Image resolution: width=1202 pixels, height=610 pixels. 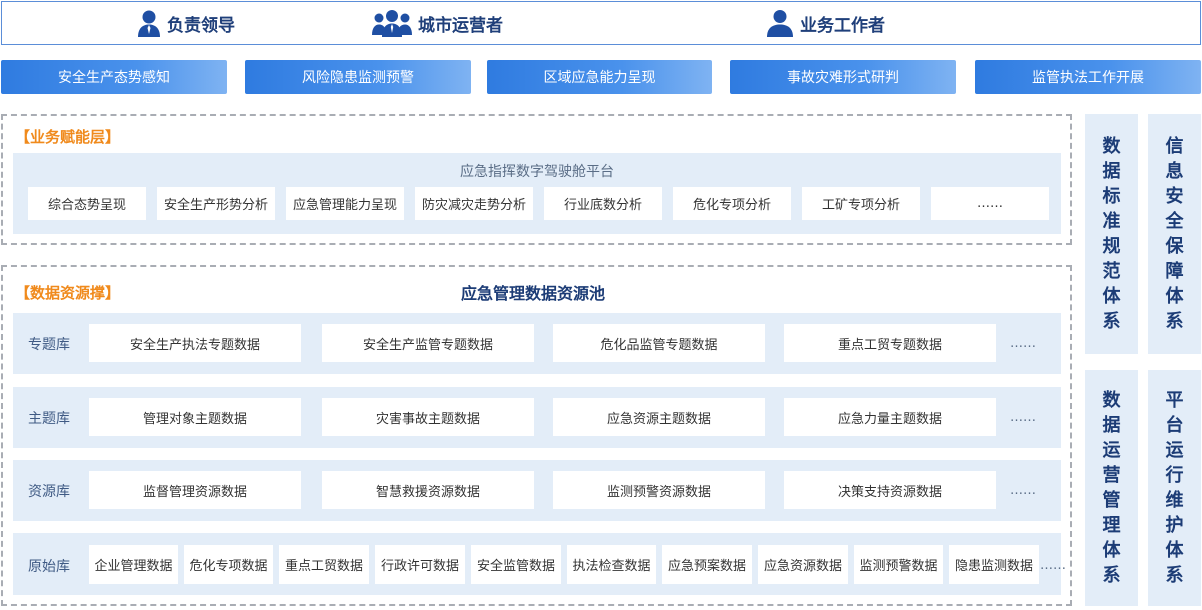 I want to click on data-cell: 企业管理数据, so click(x=133, y=564).